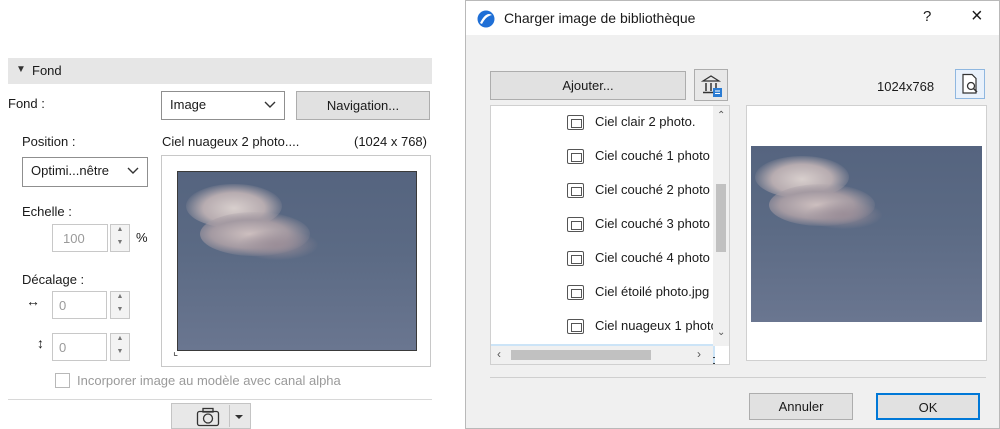 The image size is (1000, 429). I want to click on list-item: Ciel étoilé photo.jpg, so click(603, 293).